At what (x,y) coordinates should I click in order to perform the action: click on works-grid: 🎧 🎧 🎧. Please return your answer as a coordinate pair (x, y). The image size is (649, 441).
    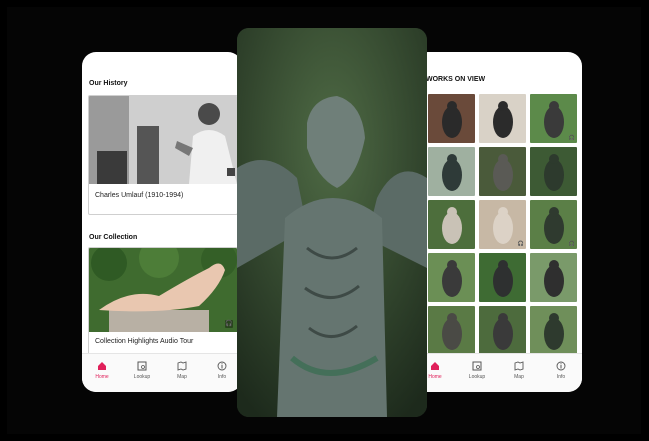
    Looking at the image, I should click on (503, 224).